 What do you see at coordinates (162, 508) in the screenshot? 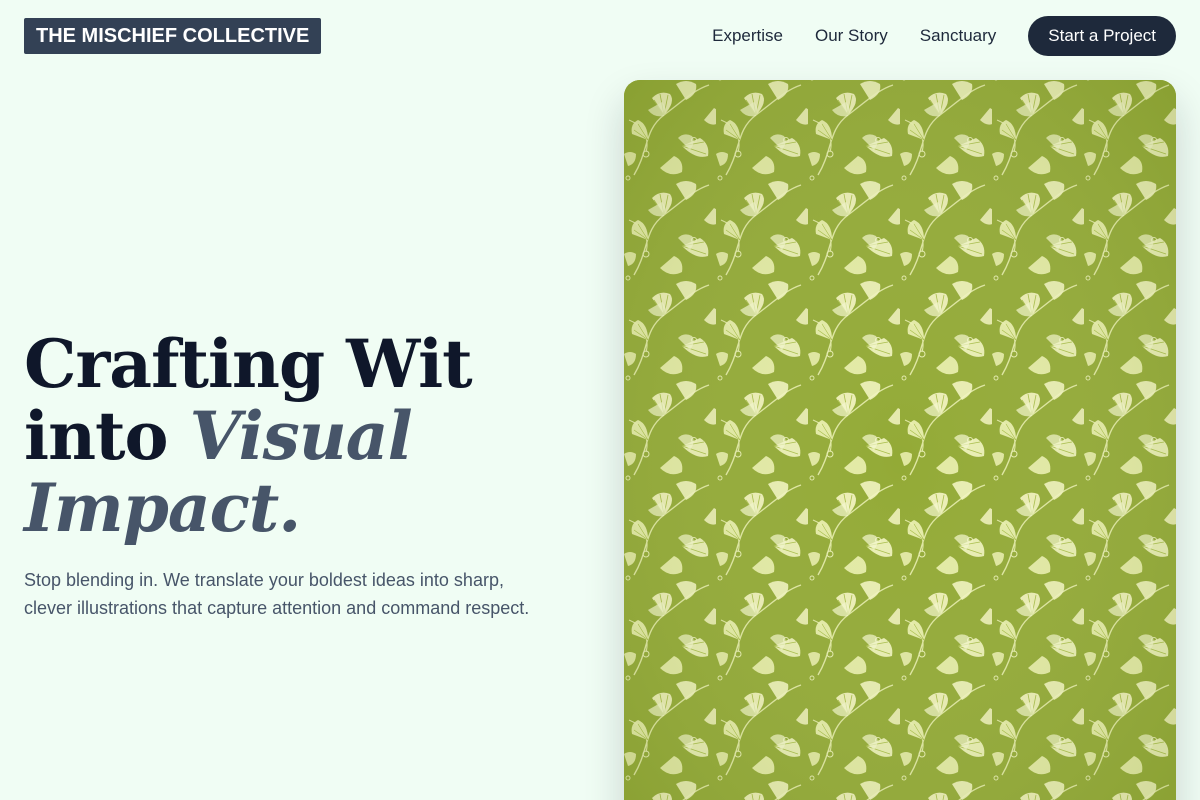
I see `hero-title-line3-accent: Impact.` at bounding box center [162, 508].